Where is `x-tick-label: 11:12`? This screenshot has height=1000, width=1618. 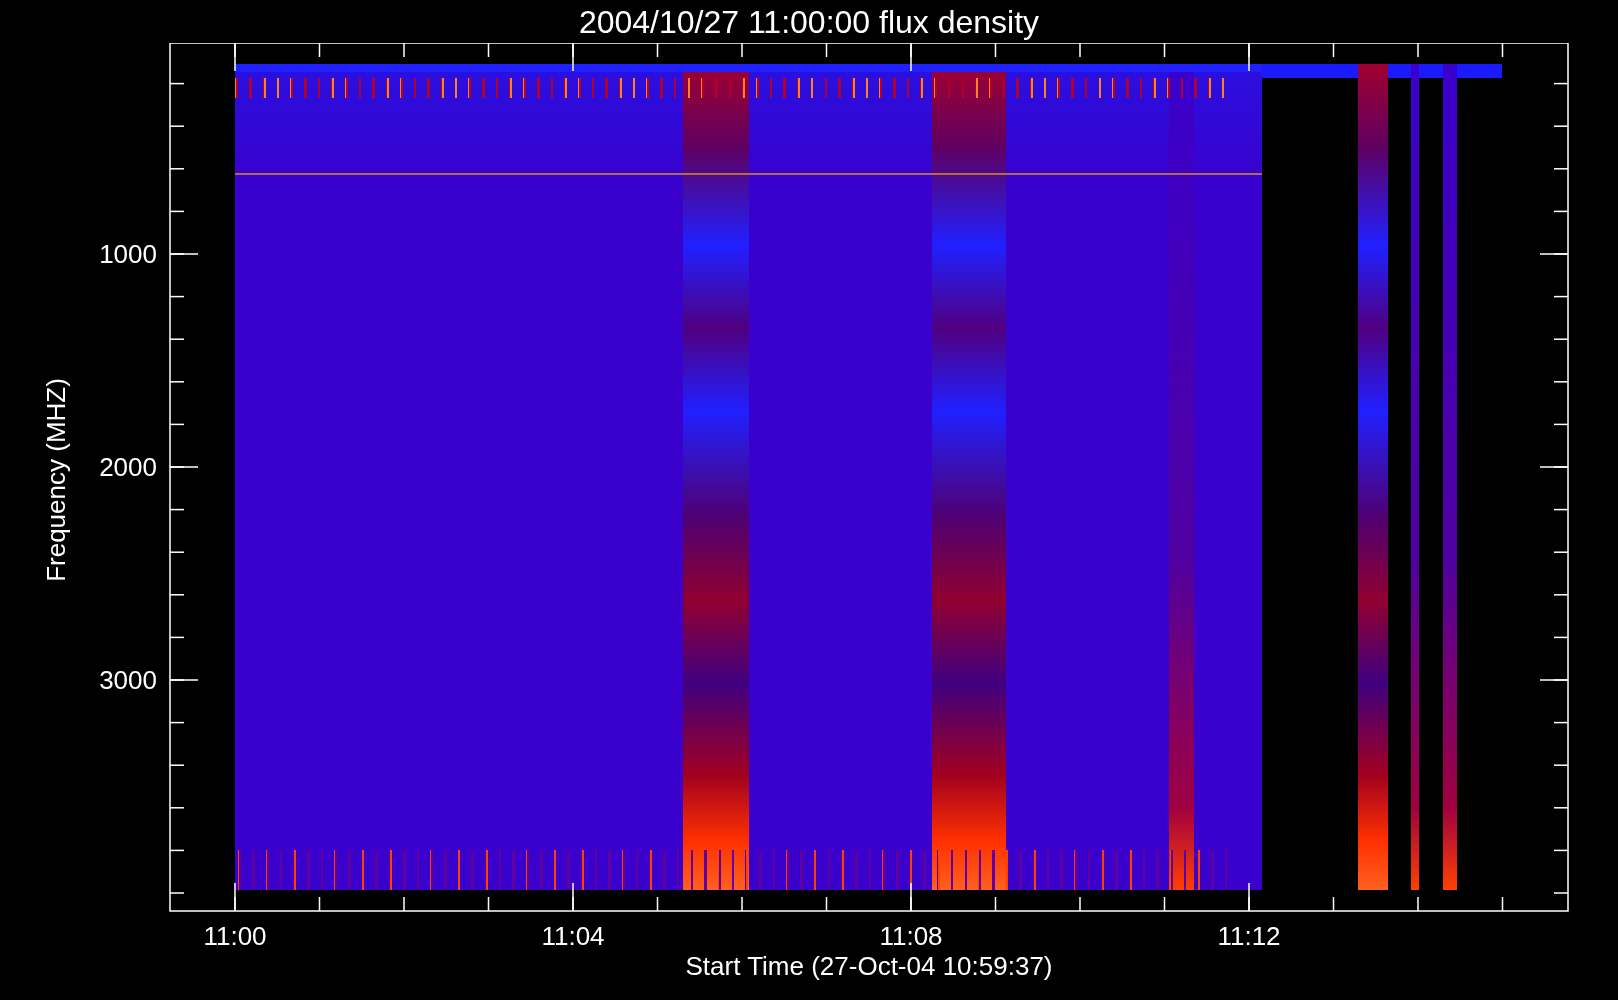
x-tick-label: 11:12 is located at coordinates (1249, 936).